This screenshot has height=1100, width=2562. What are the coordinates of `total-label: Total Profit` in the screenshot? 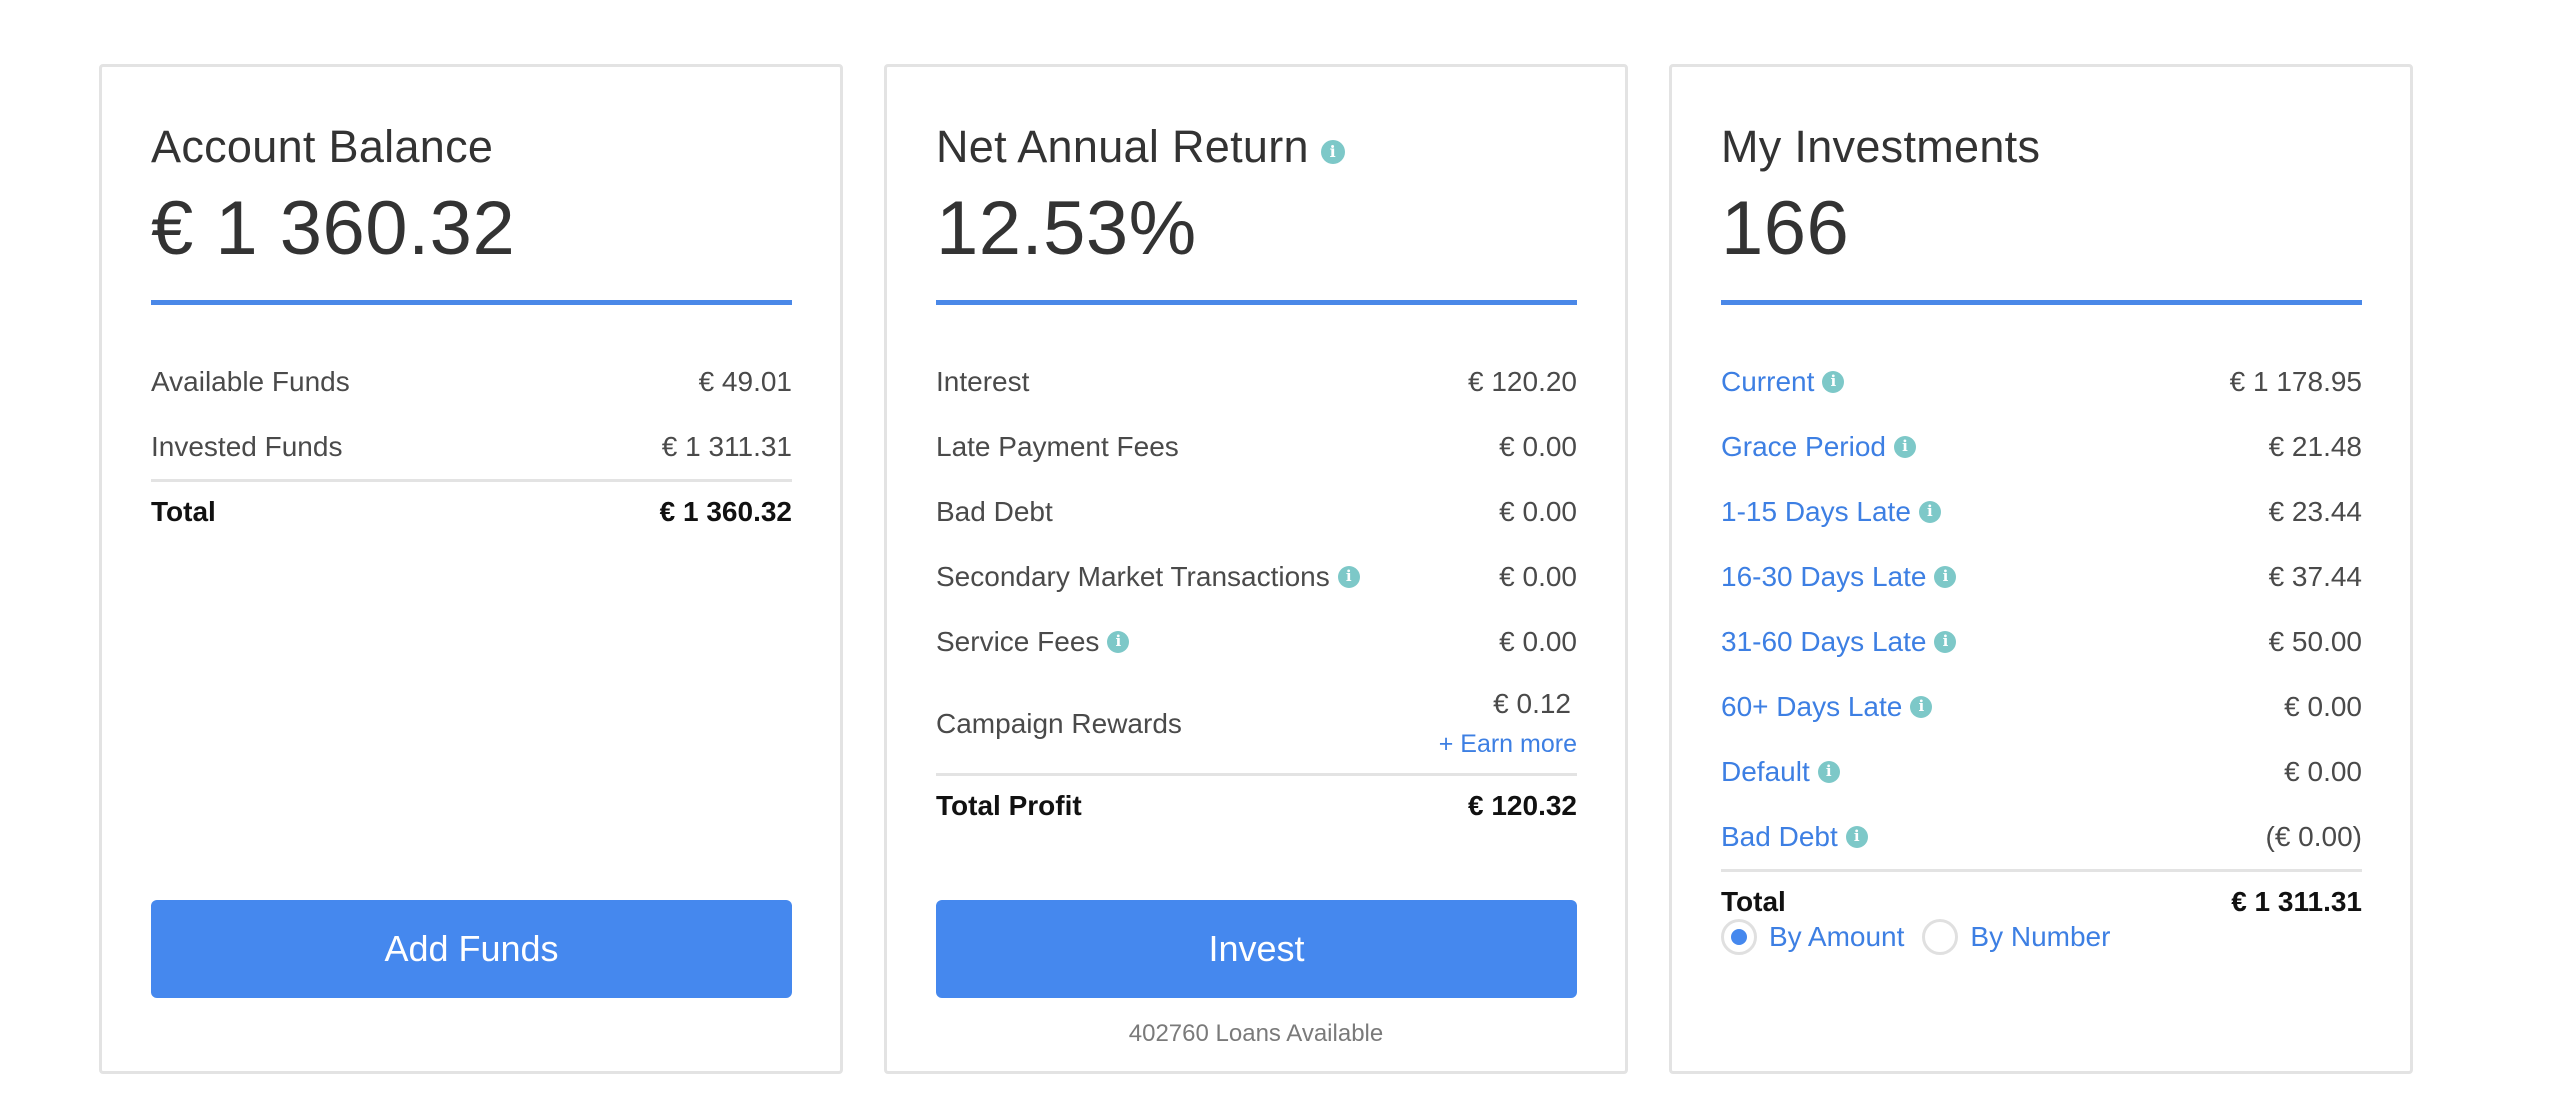 It's located at (1009, 805).